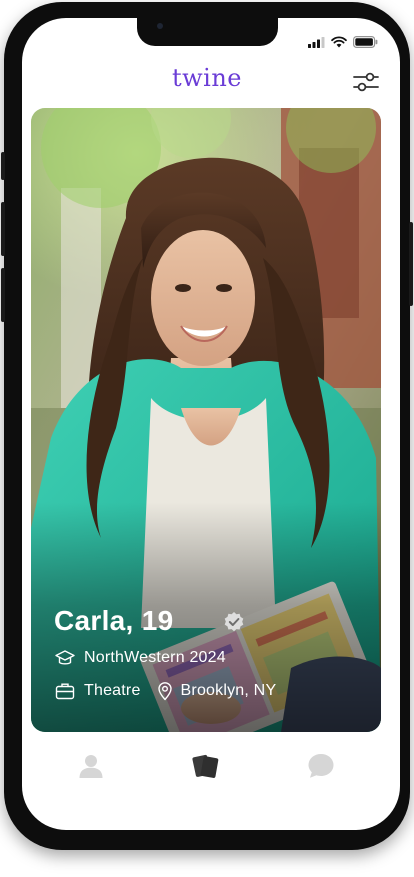 The image size is (414, 877). What do you see at coordinates (114, 620) in the screenshot?
I see `profile-name: Carla, 19` at bounding box center [114, 620].